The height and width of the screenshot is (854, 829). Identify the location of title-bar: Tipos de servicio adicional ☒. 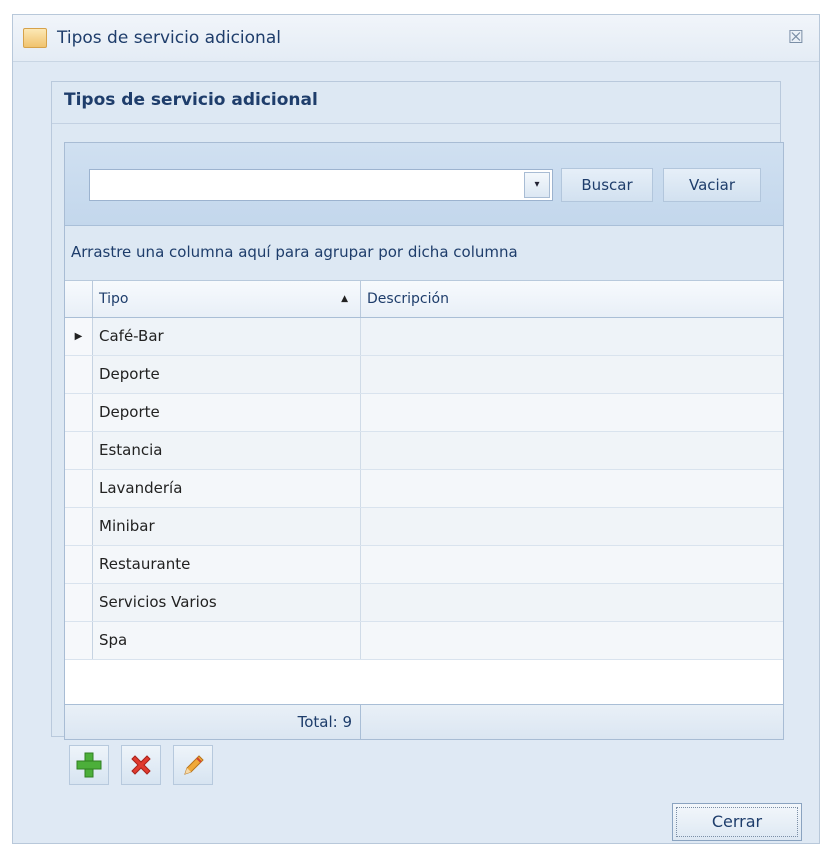
(416, 38).